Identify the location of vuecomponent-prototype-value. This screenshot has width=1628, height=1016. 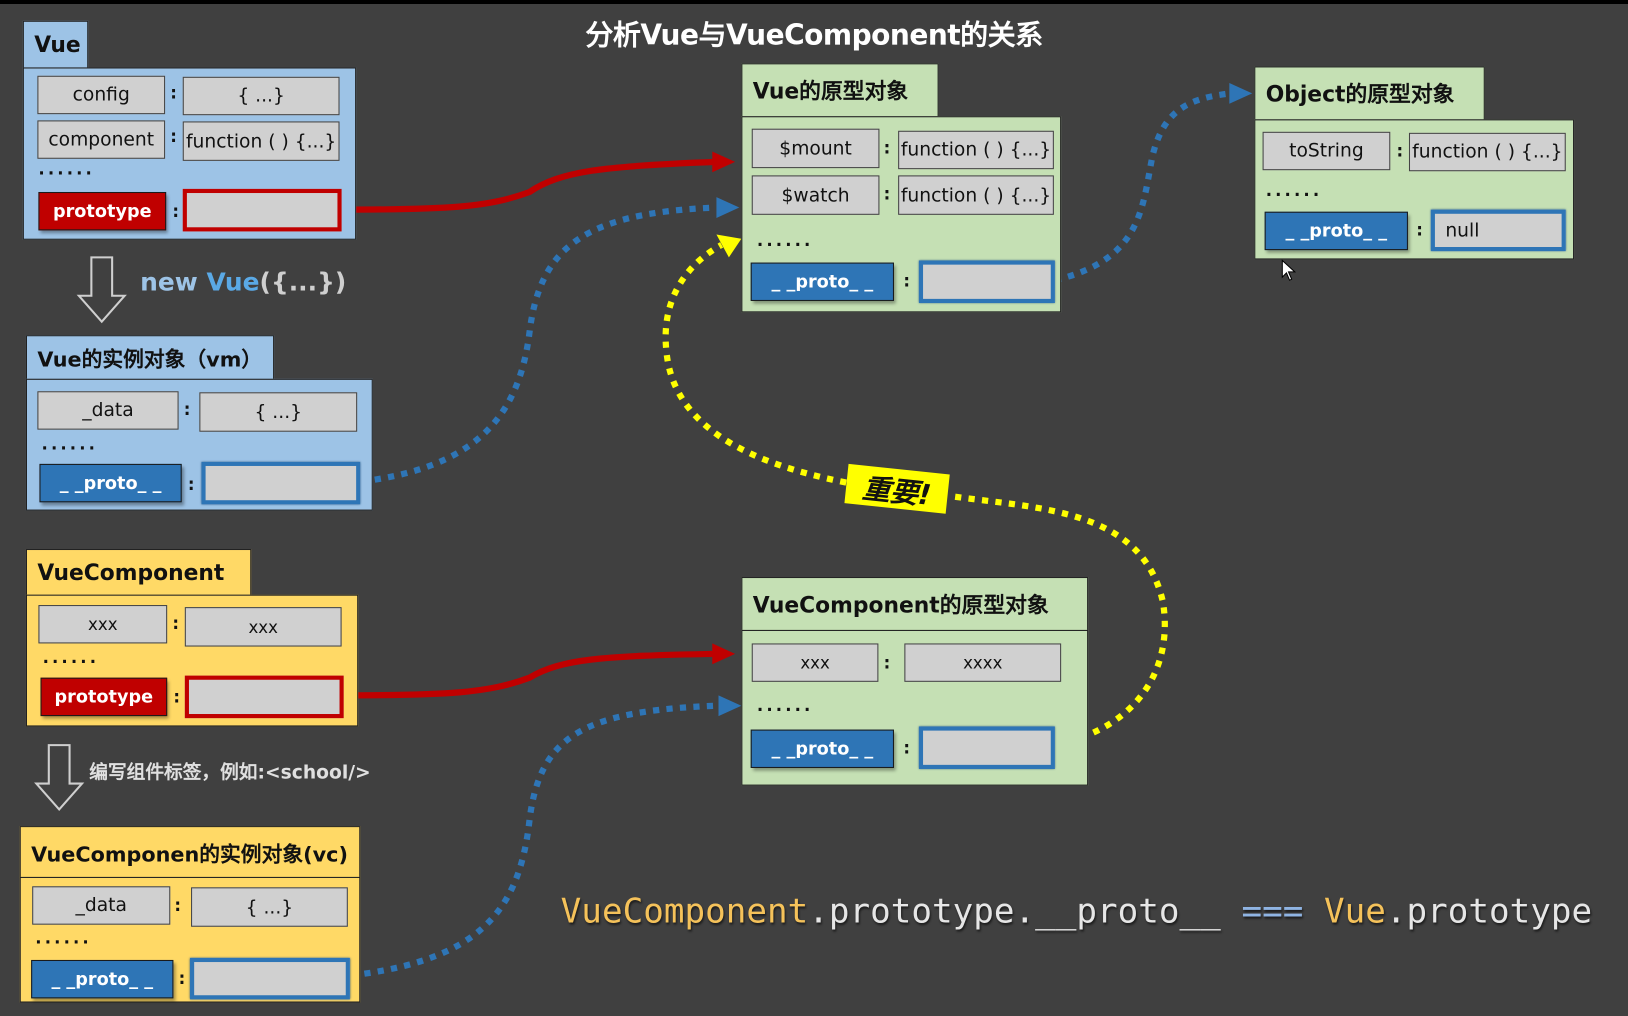
(264, 697).